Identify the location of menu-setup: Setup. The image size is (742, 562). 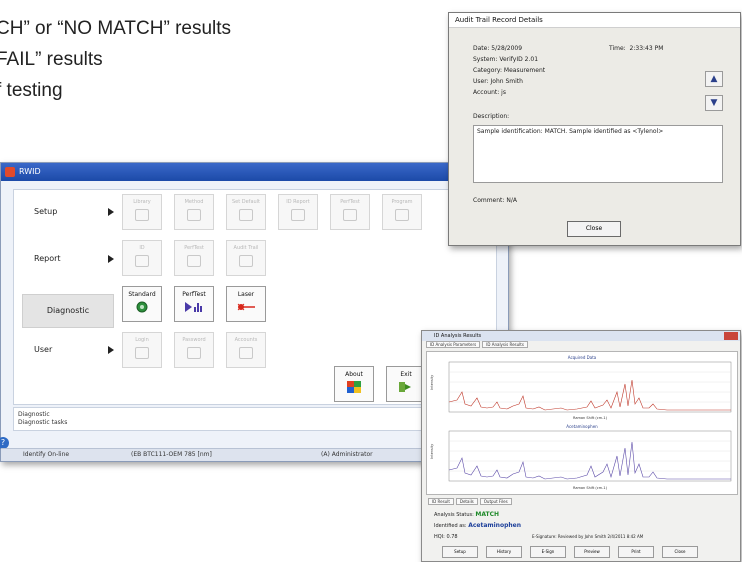
(79, 212).